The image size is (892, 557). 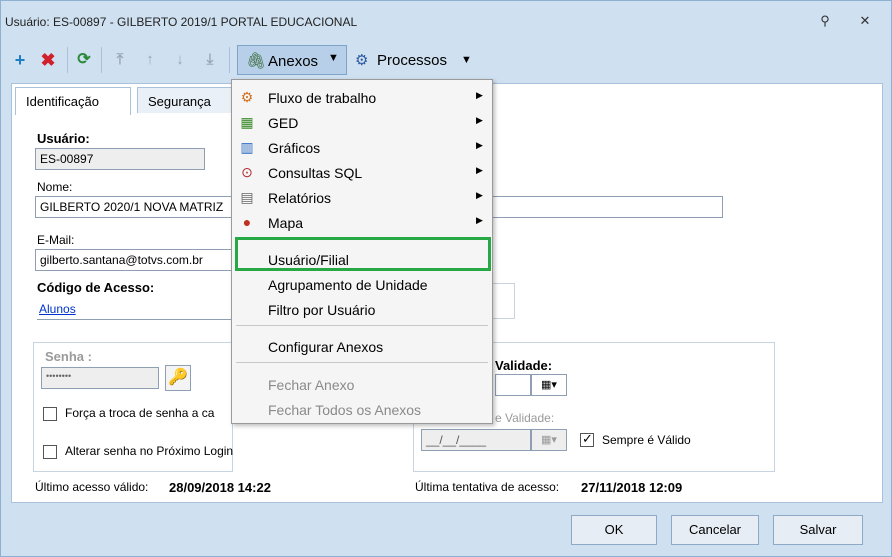 I want to click on validade-date-field, so click(x=513, y=385).